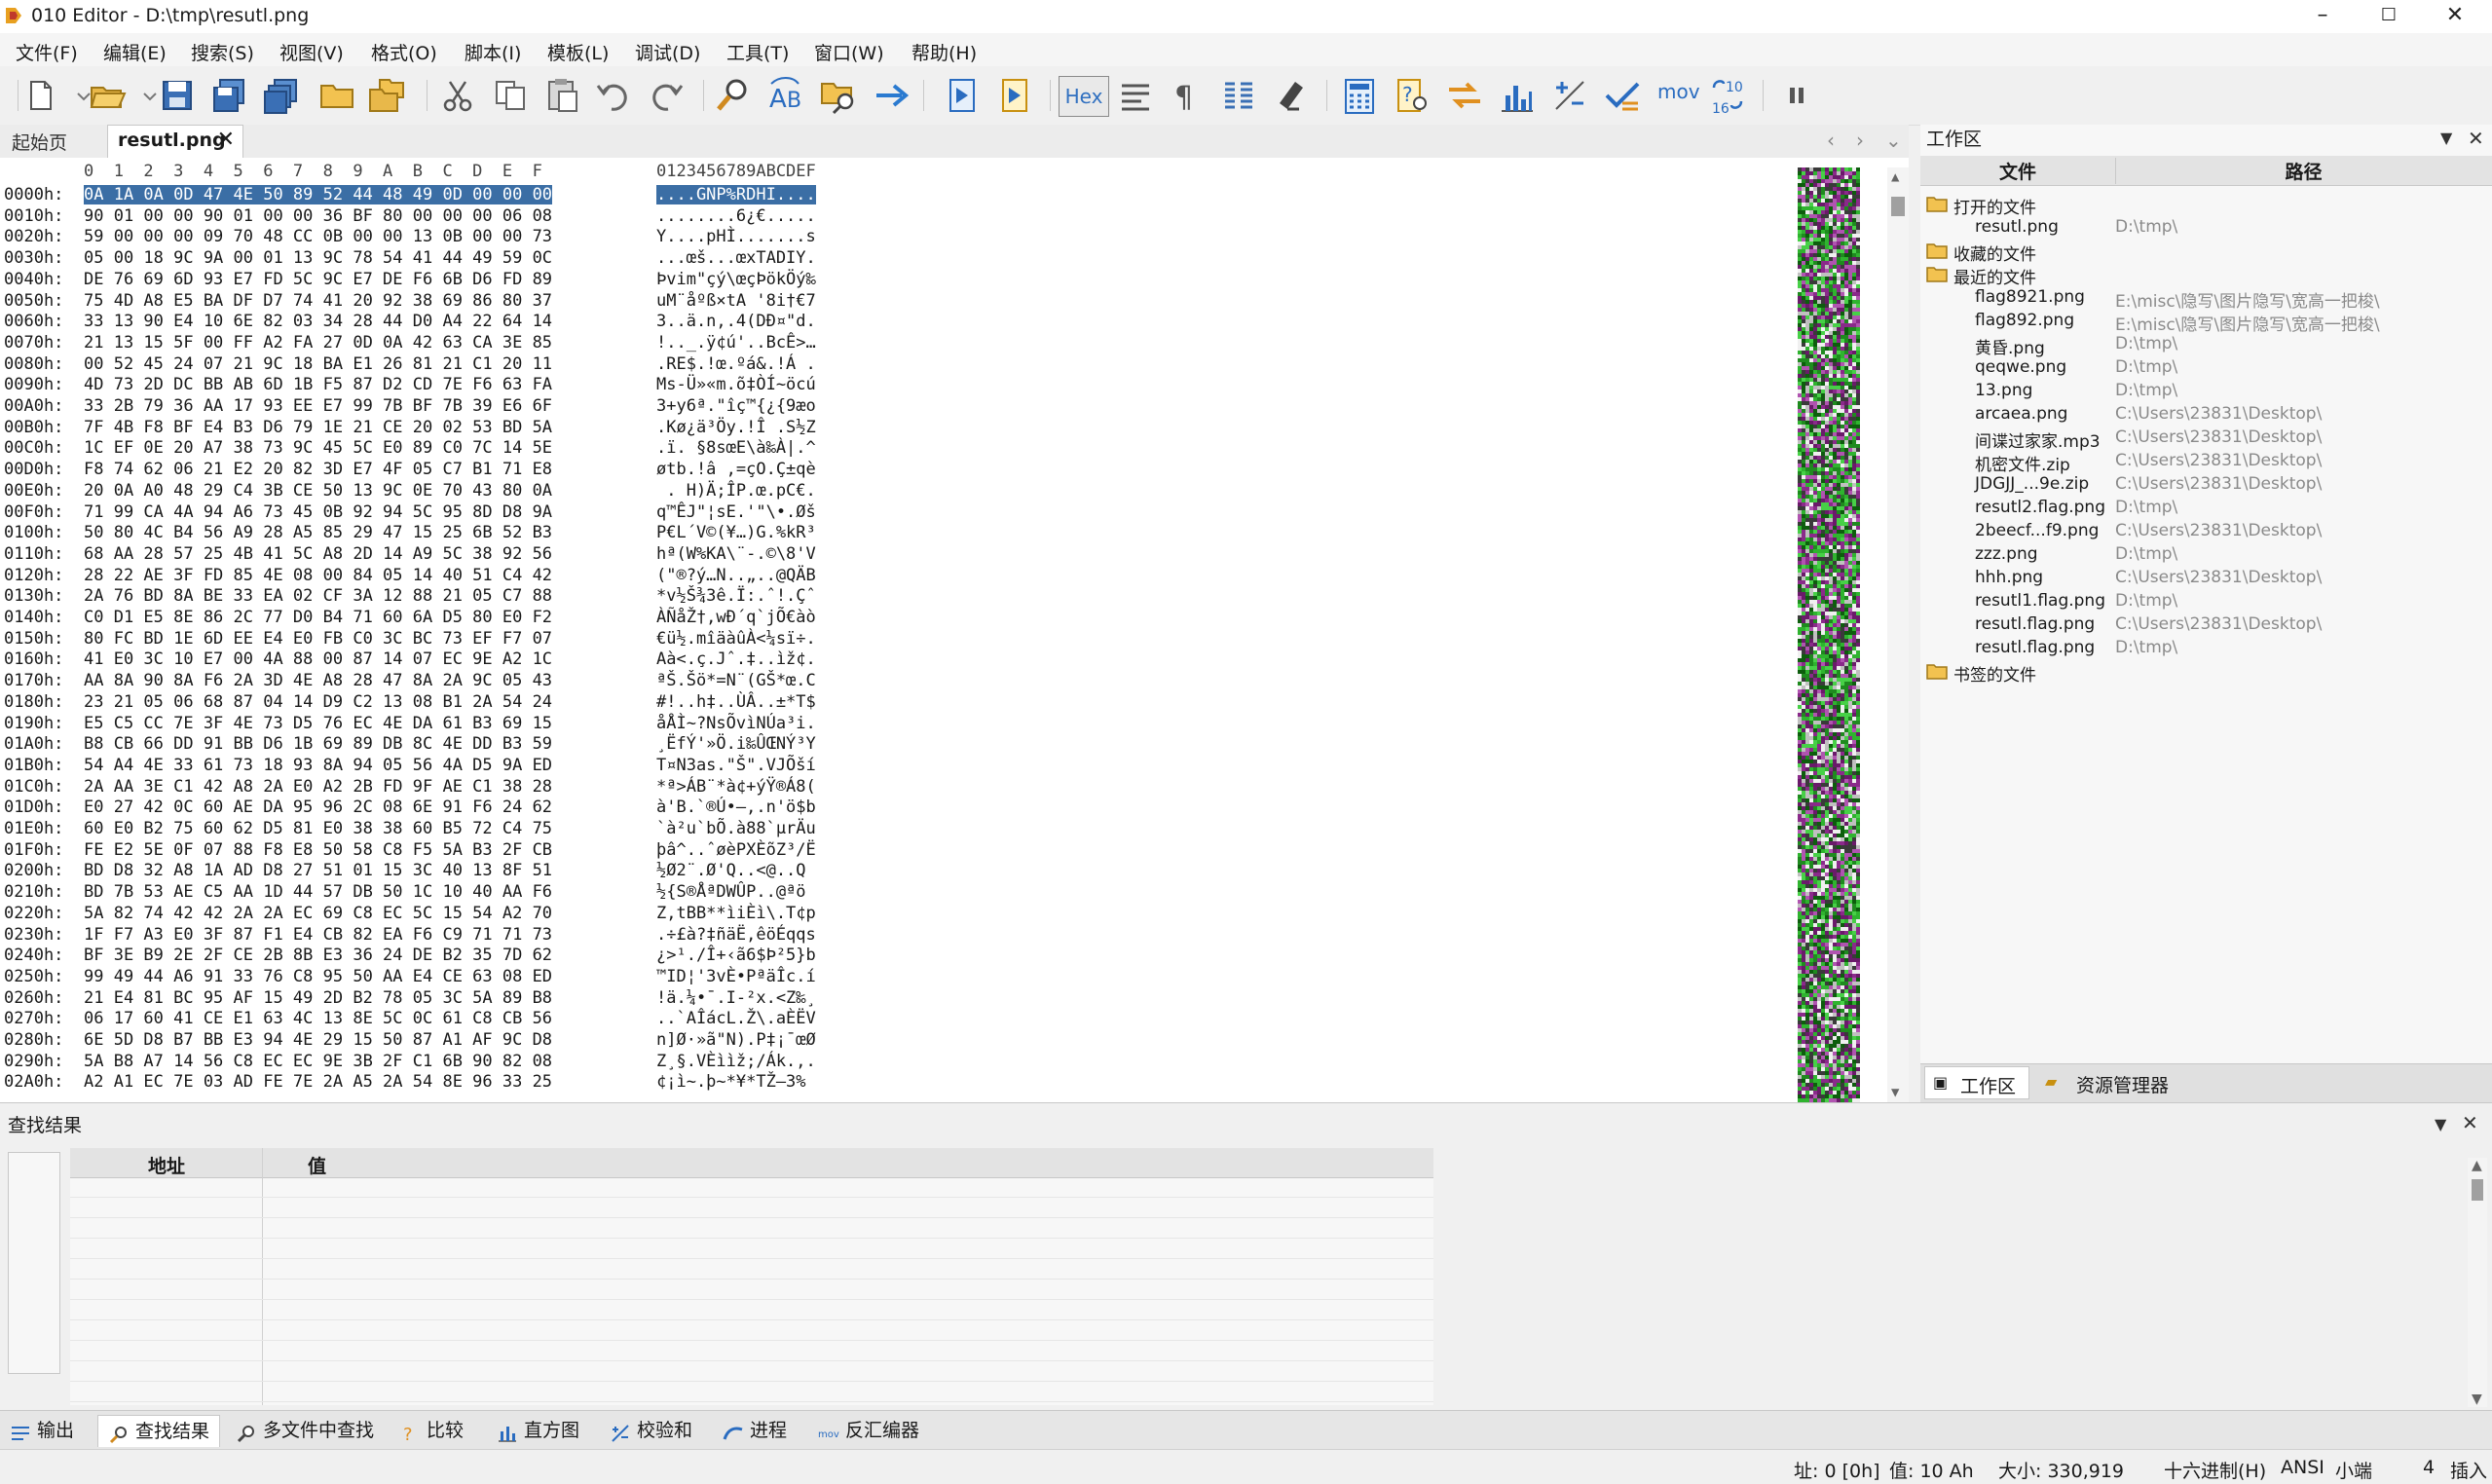 The image size is (2492, 1484). What do you see at coordinates (736, 279) in the screenshot?
I see `hex-row-ascii: Þvim"çý\œçÞökÖý‰` at bounding box center [736, 279].